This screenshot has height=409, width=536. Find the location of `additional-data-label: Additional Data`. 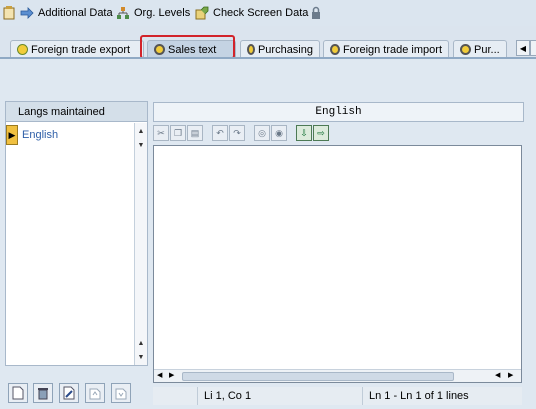

additional-data-label: Additional Data is located at coordinates (75, 13).